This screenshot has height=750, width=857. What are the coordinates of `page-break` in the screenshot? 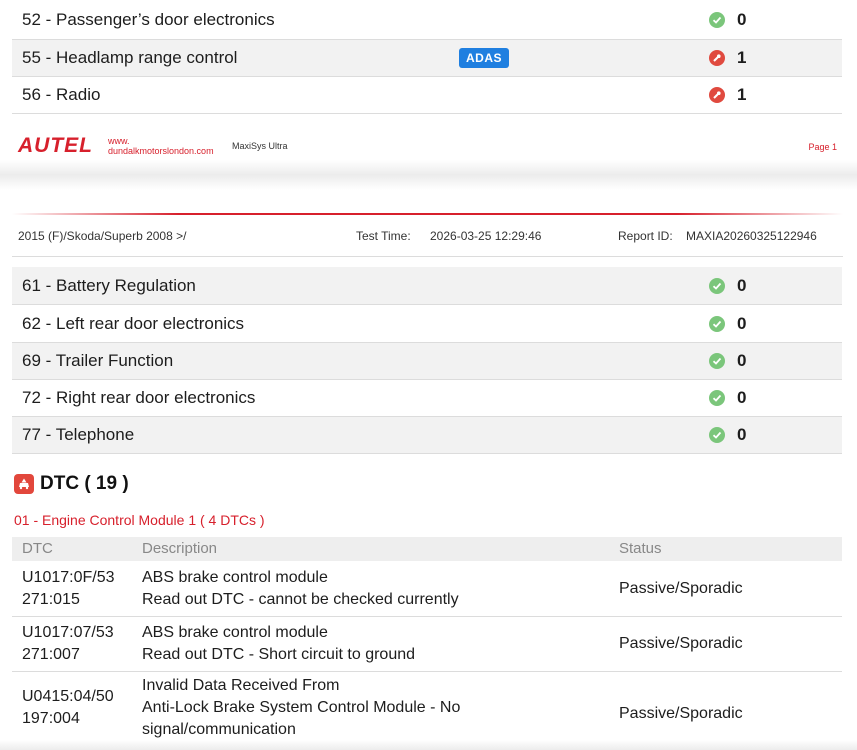 It's located at (428, 175).